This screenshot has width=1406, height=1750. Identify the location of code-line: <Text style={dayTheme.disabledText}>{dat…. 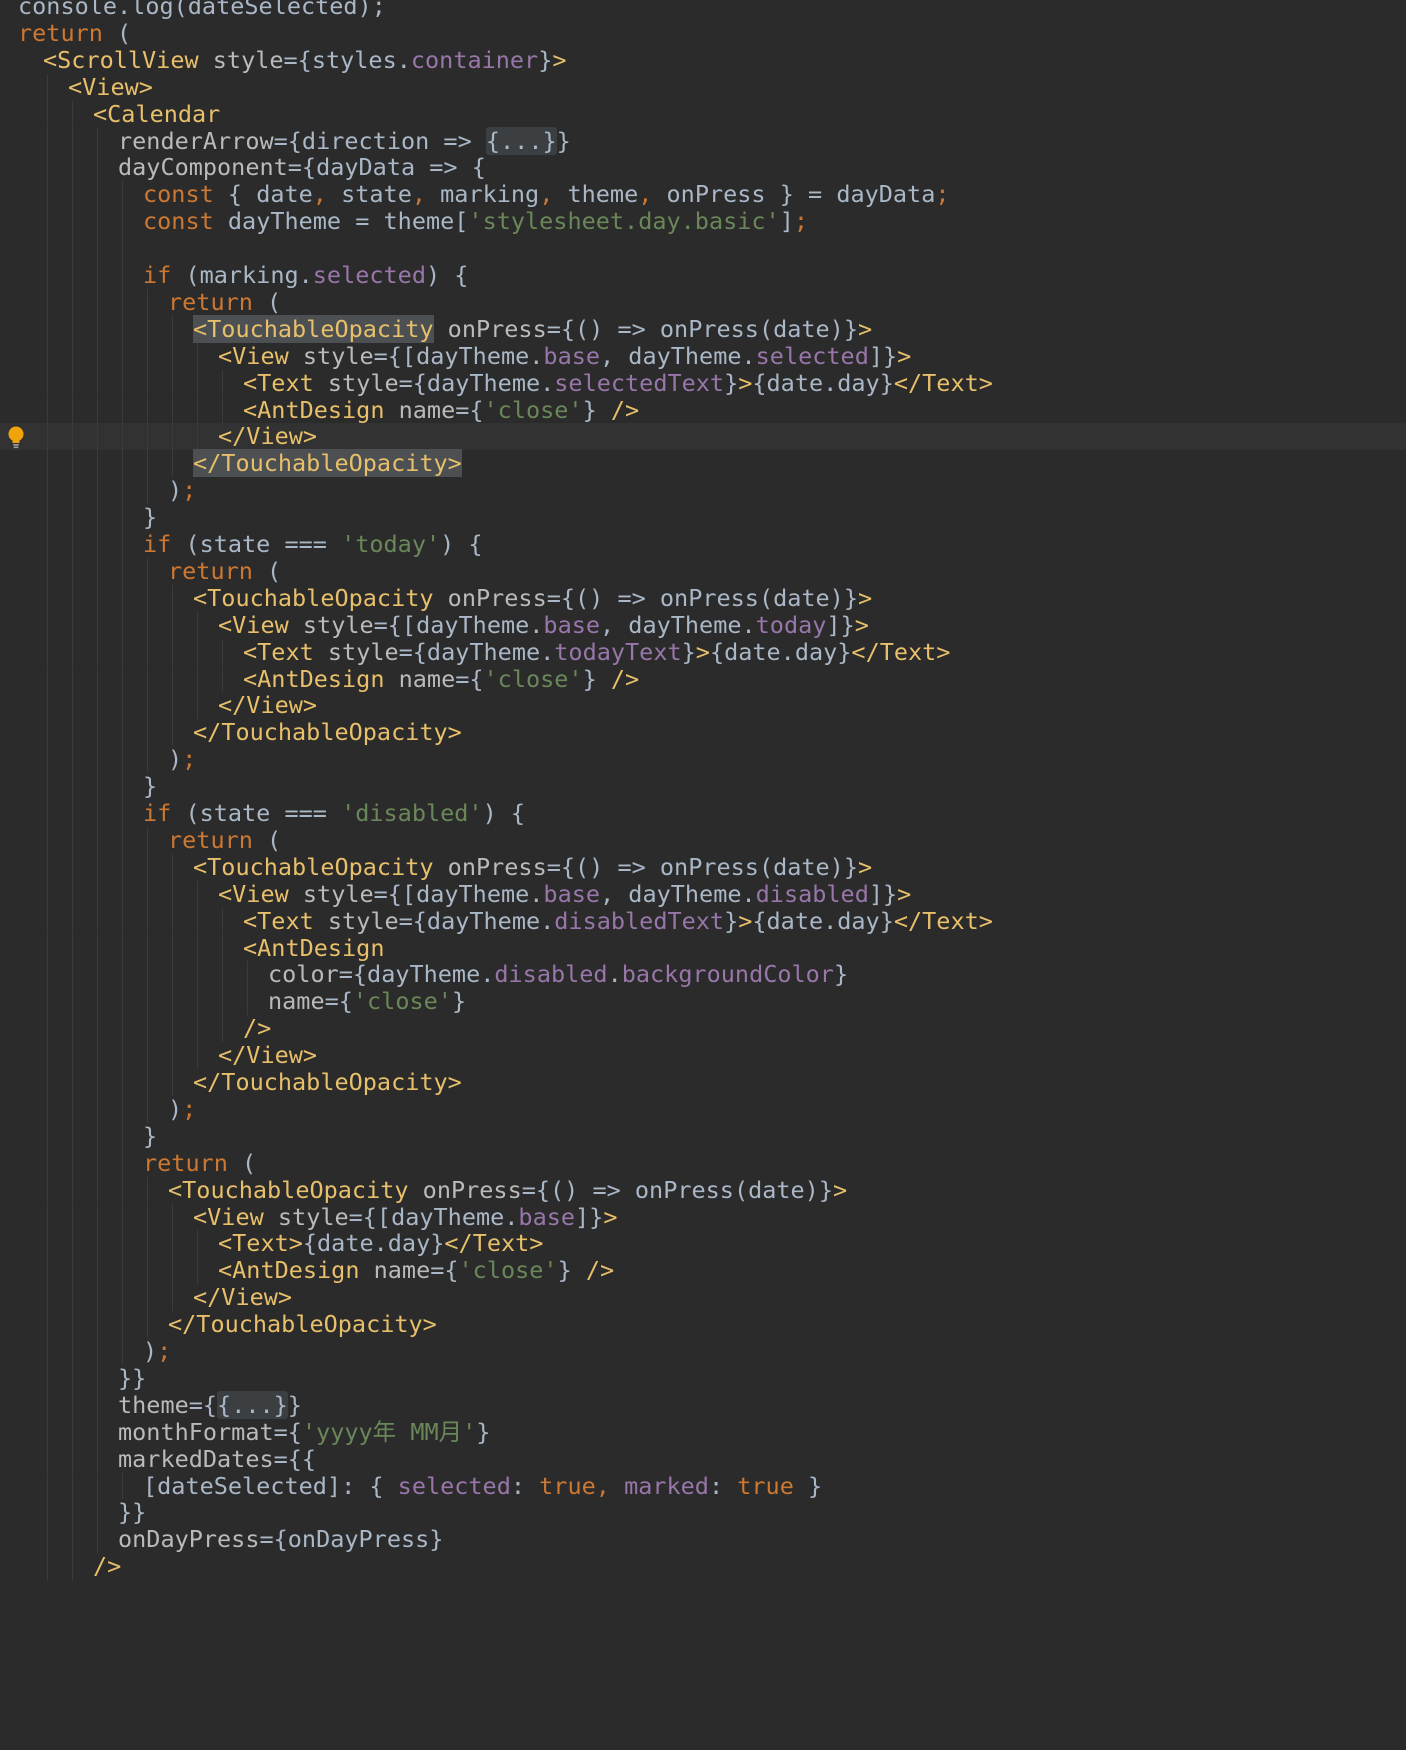
(703, 921).